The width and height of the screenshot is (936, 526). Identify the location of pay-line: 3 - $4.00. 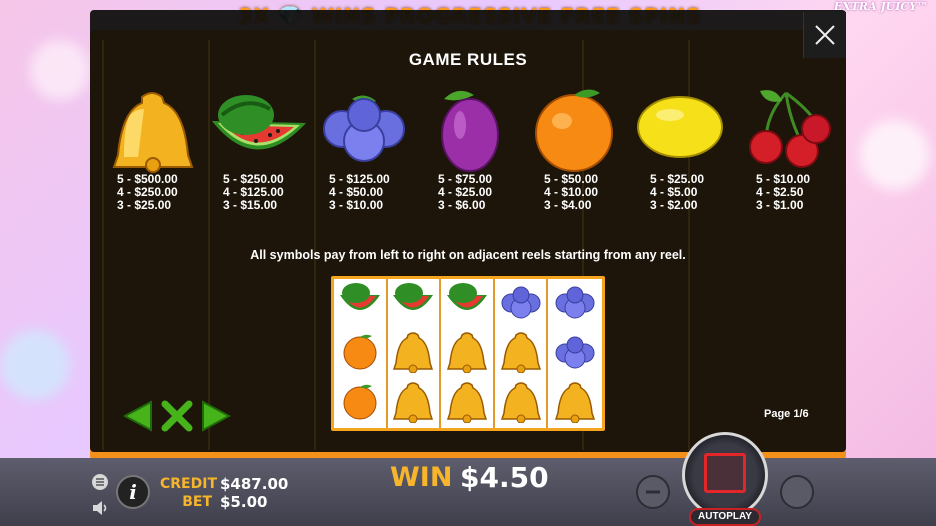
(568, 205).